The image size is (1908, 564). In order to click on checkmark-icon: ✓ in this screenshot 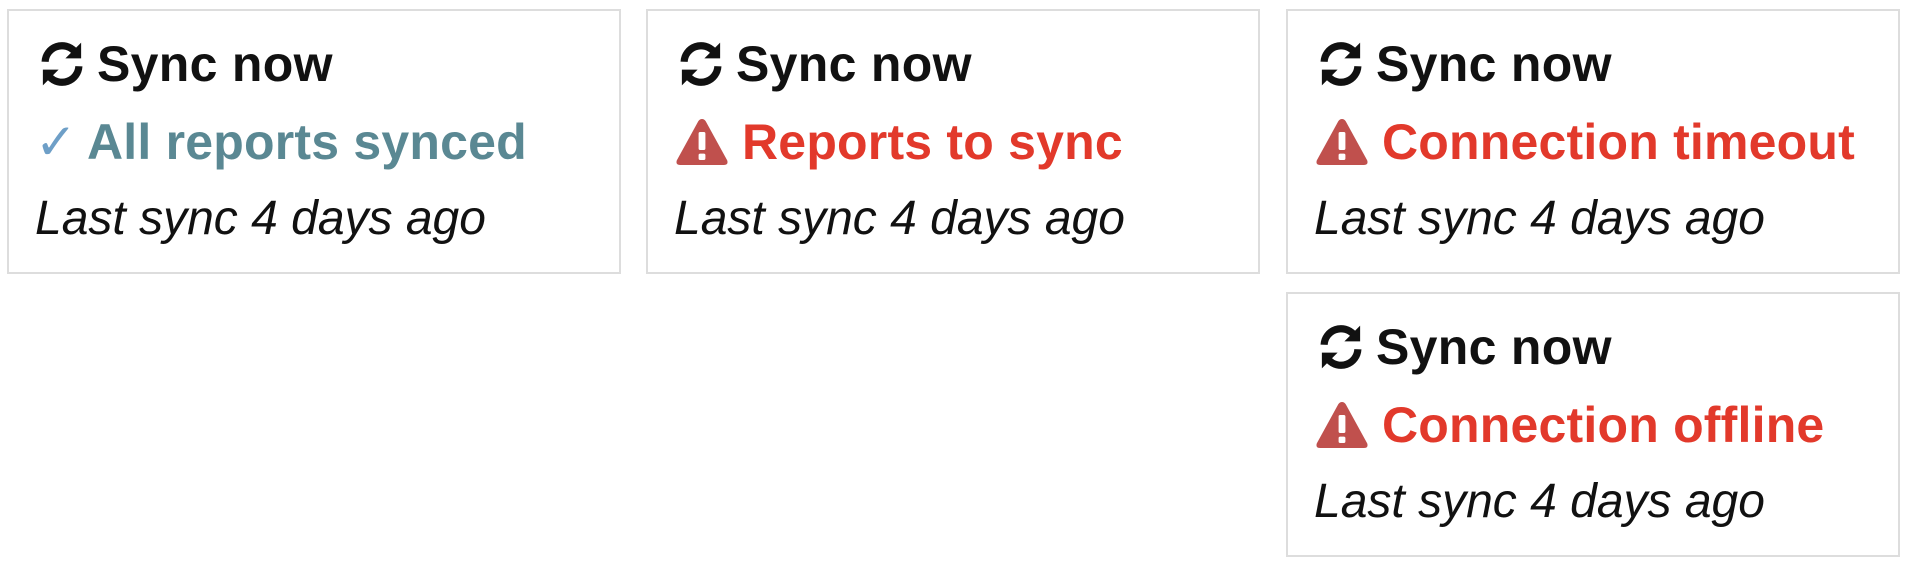, I will do `click(56, 142)`.